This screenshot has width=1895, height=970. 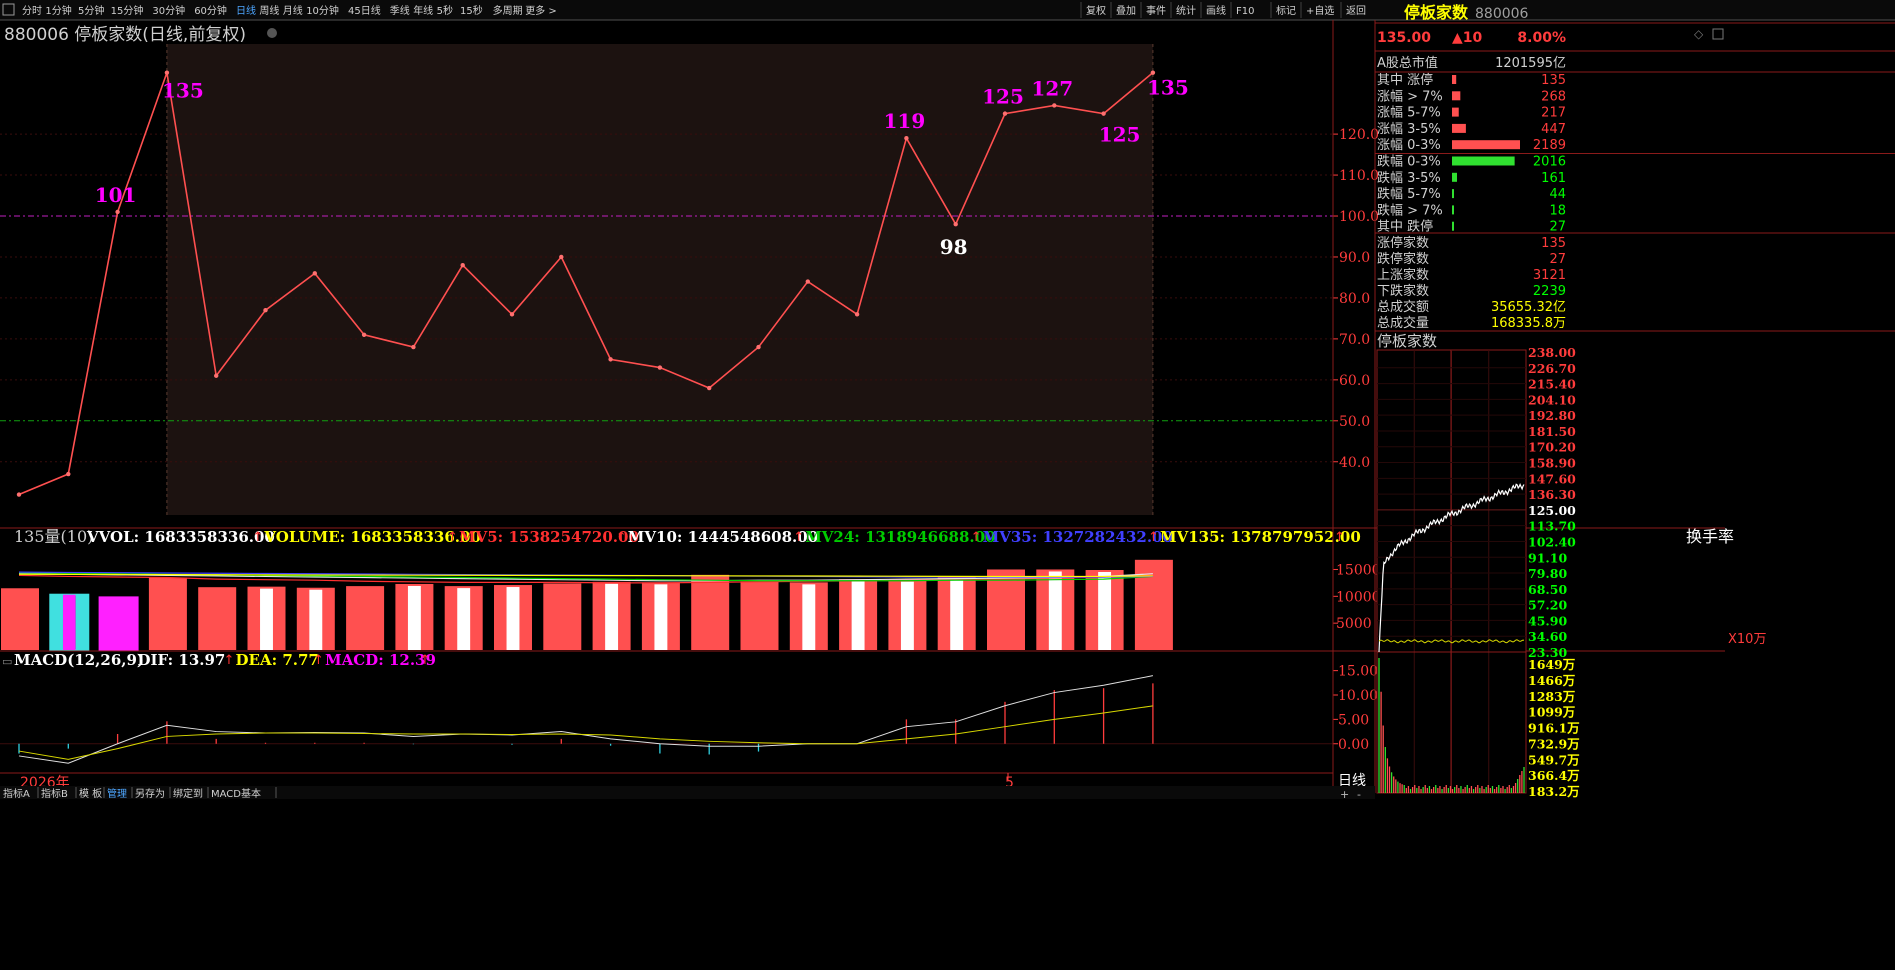 What do you see at coordinates (541, 10) in the screenshot?
I see `period-tab-16: 更多 >` at bounding box center [541, 10].